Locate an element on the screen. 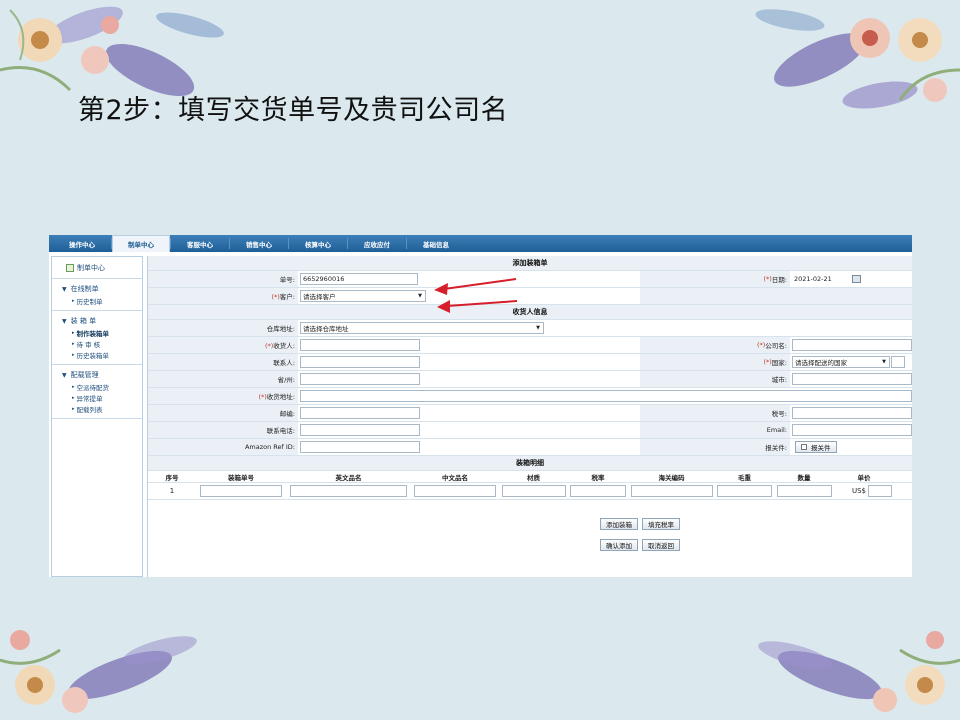  document-icon is located at coordinates (70, 267).